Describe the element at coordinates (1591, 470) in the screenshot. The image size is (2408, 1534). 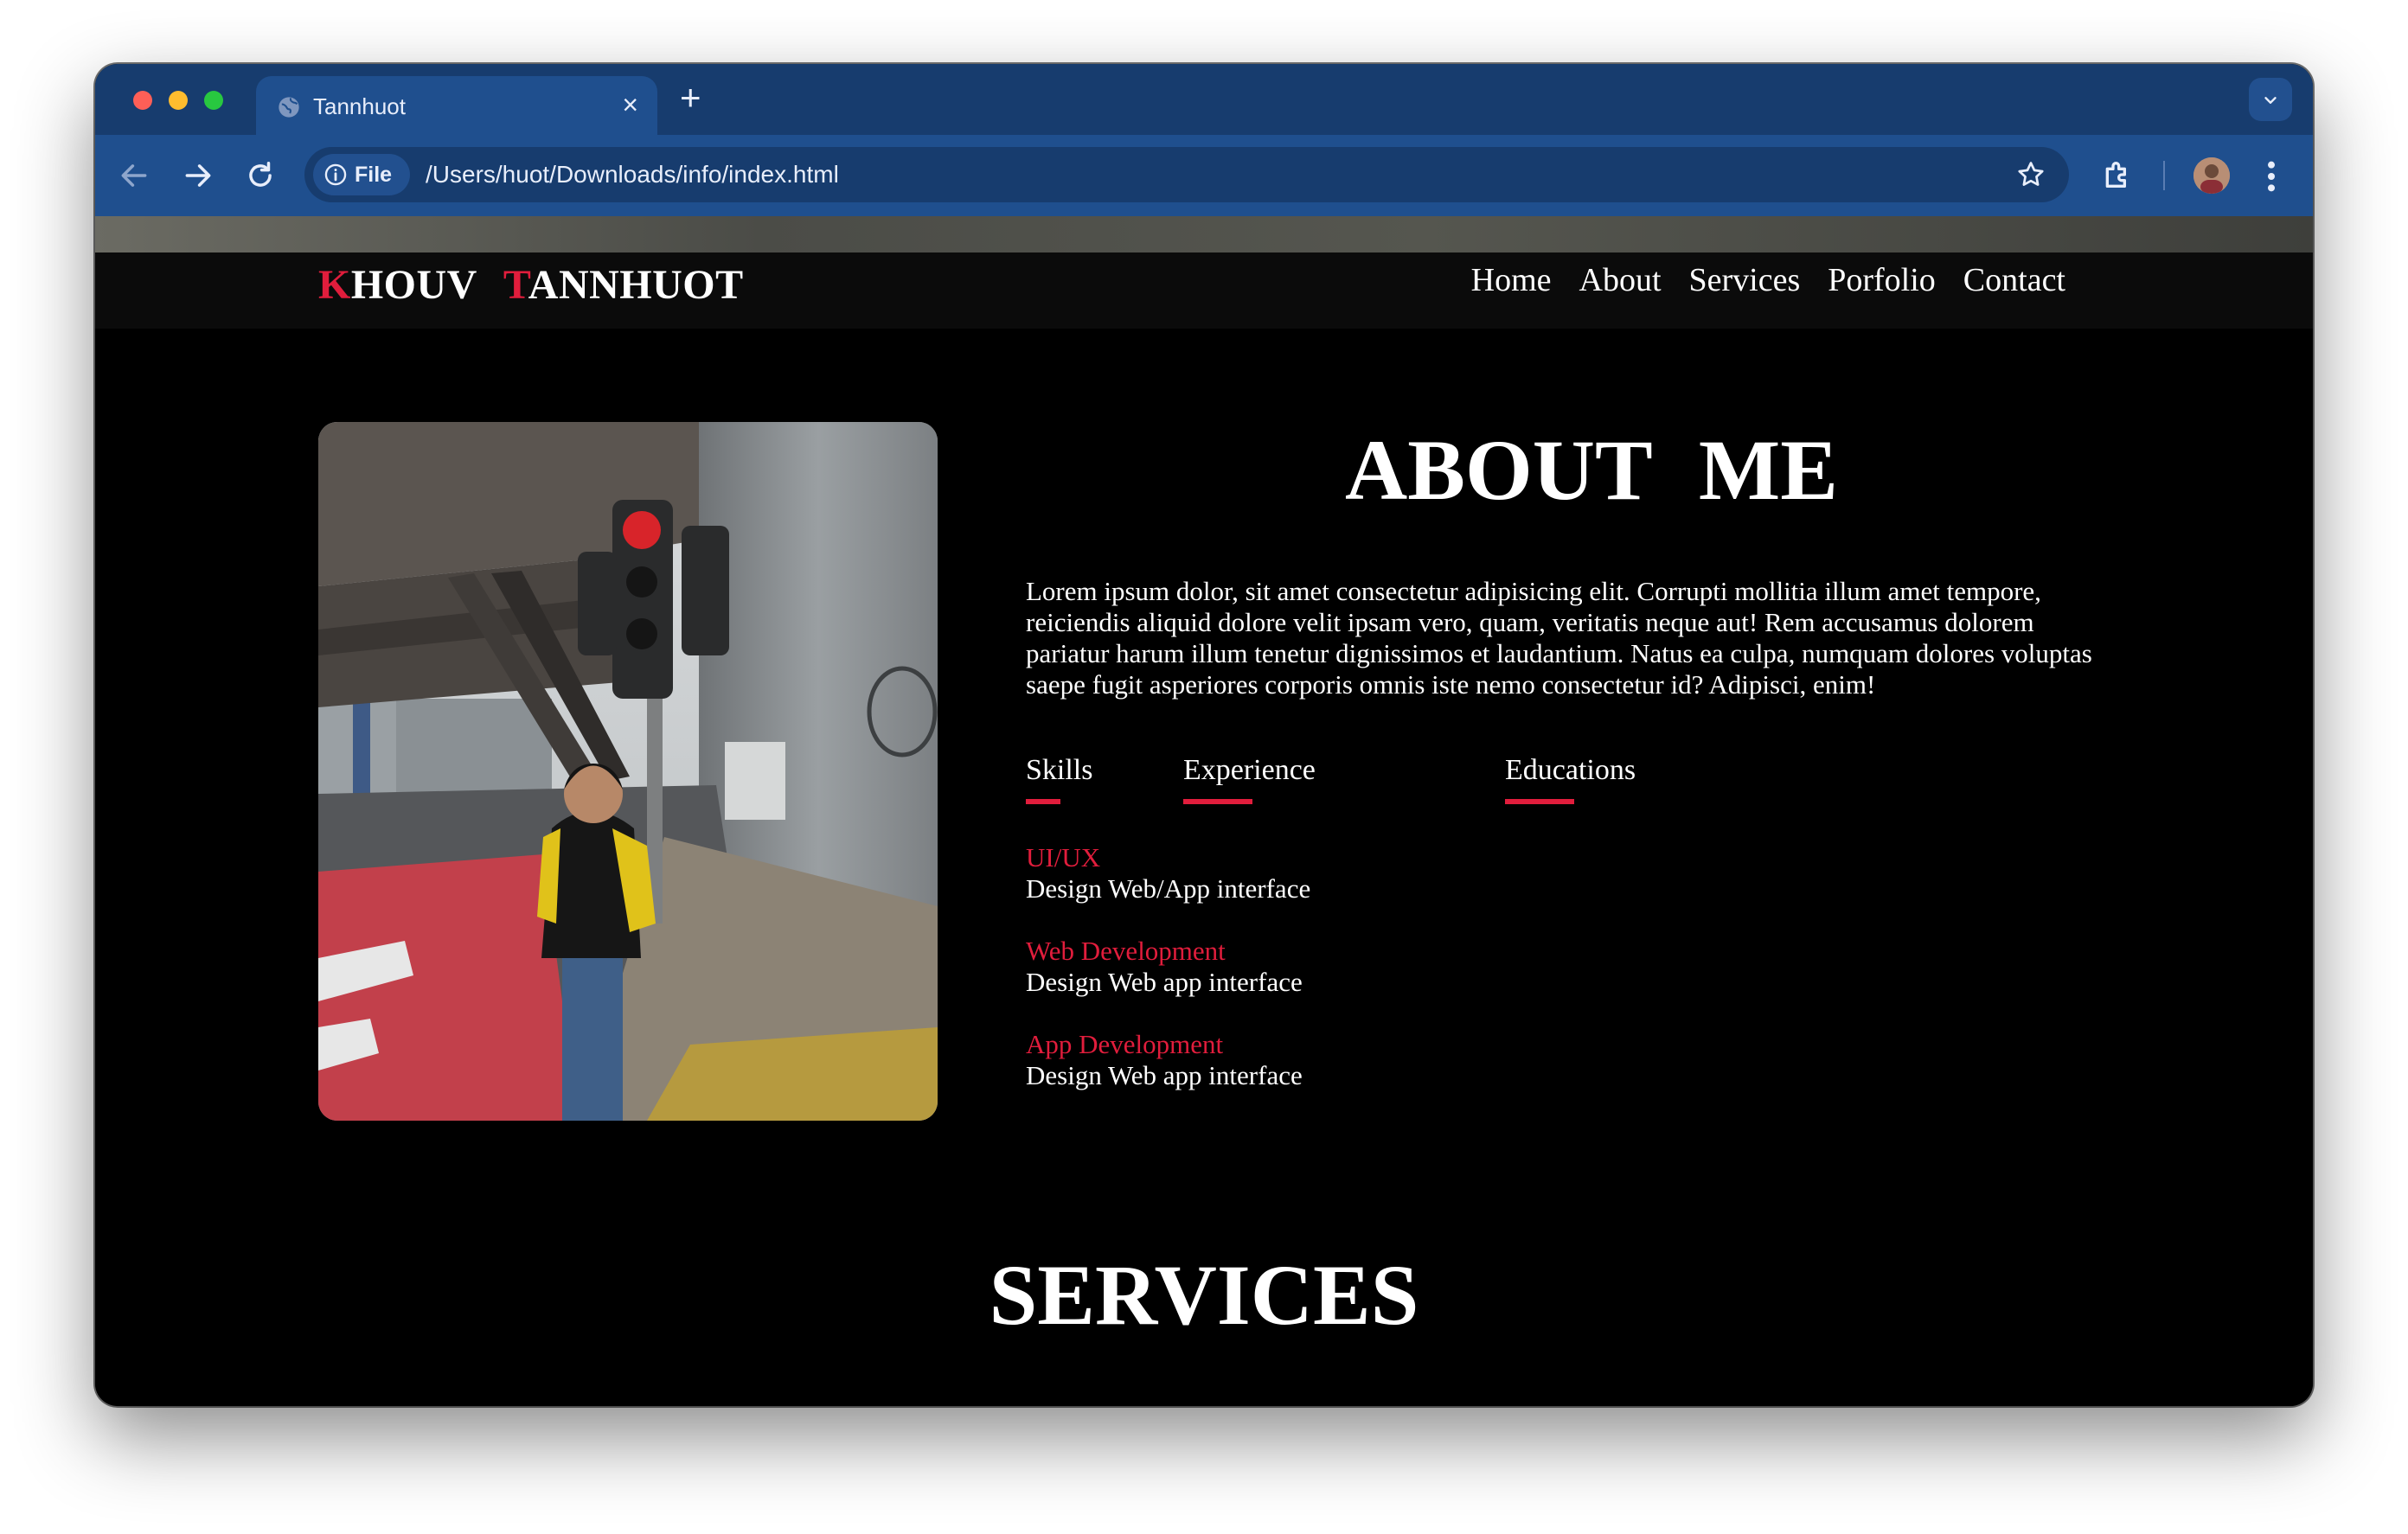
I see `about-title: ABOUT ME` at that location.